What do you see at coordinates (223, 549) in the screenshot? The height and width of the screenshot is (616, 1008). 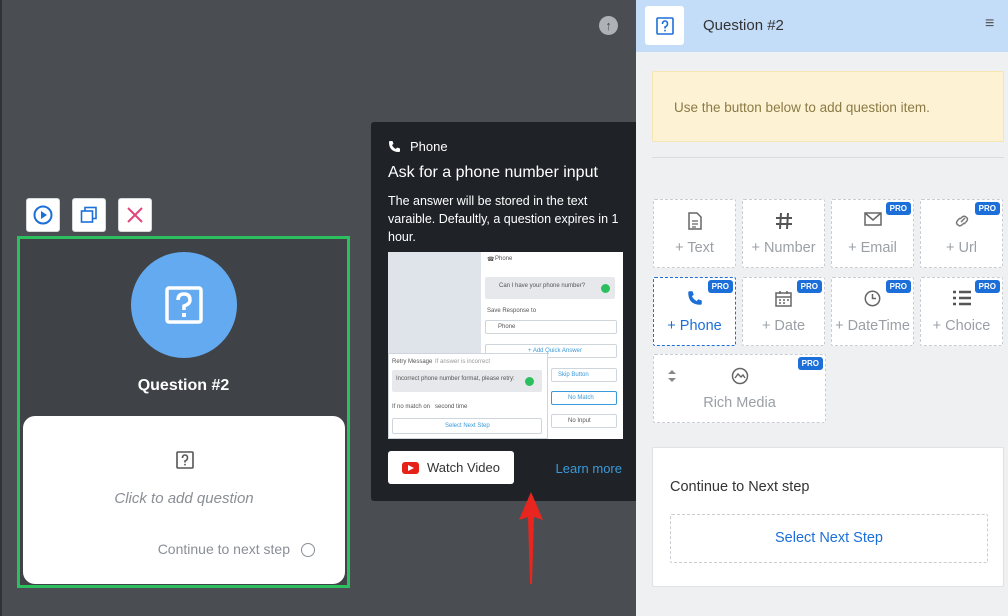 I see `continue-label: Continue to next step` at bounding box center [223, 549].